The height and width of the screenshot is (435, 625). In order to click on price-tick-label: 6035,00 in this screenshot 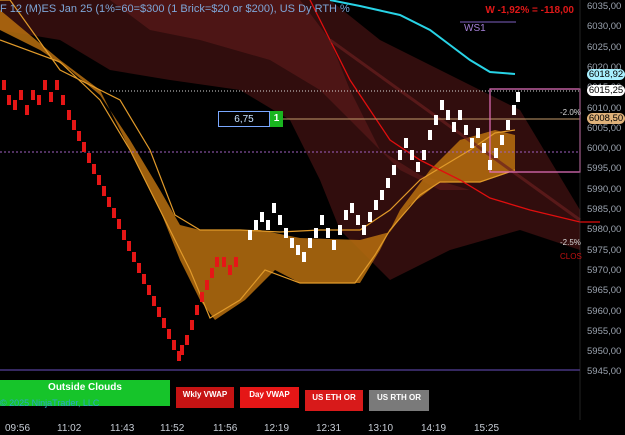, I will do `click(604, 6)`.